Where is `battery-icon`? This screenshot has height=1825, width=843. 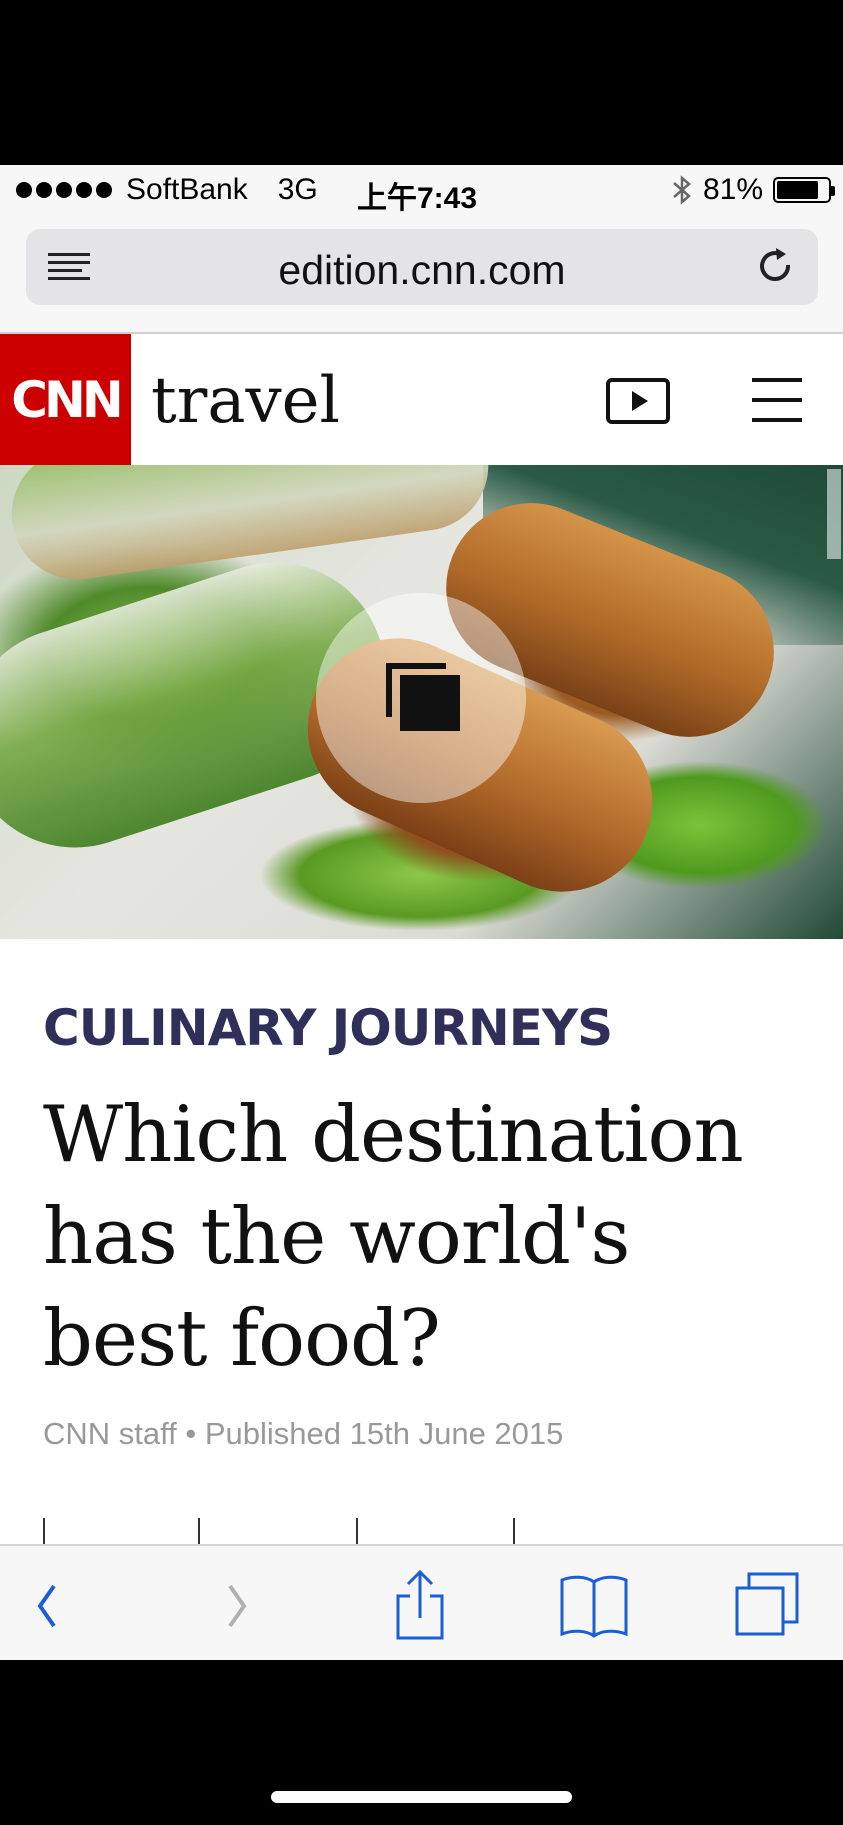 battery-icon is located at coordinates (804, 190).